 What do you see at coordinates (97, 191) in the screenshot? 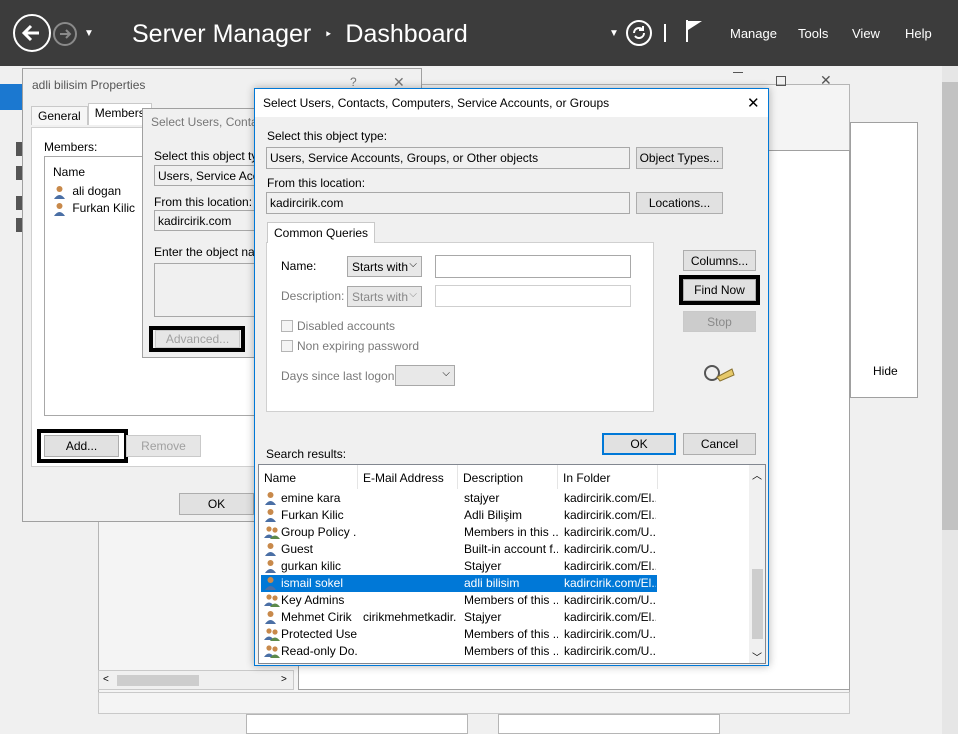
I see `member-name: ali dogan` at bounding box center [97, 191].